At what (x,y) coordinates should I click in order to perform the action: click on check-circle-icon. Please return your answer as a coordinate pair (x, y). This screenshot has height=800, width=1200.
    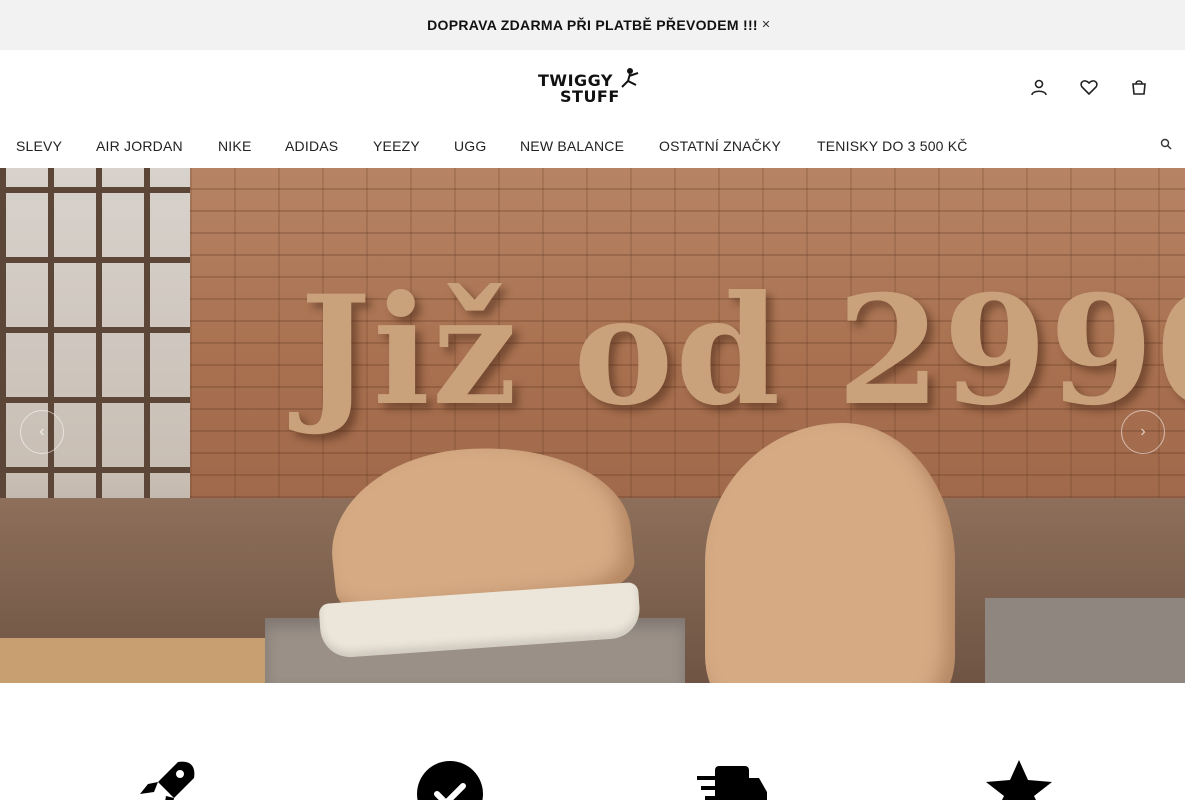
    Looking at the image, I should click on (450, 779).